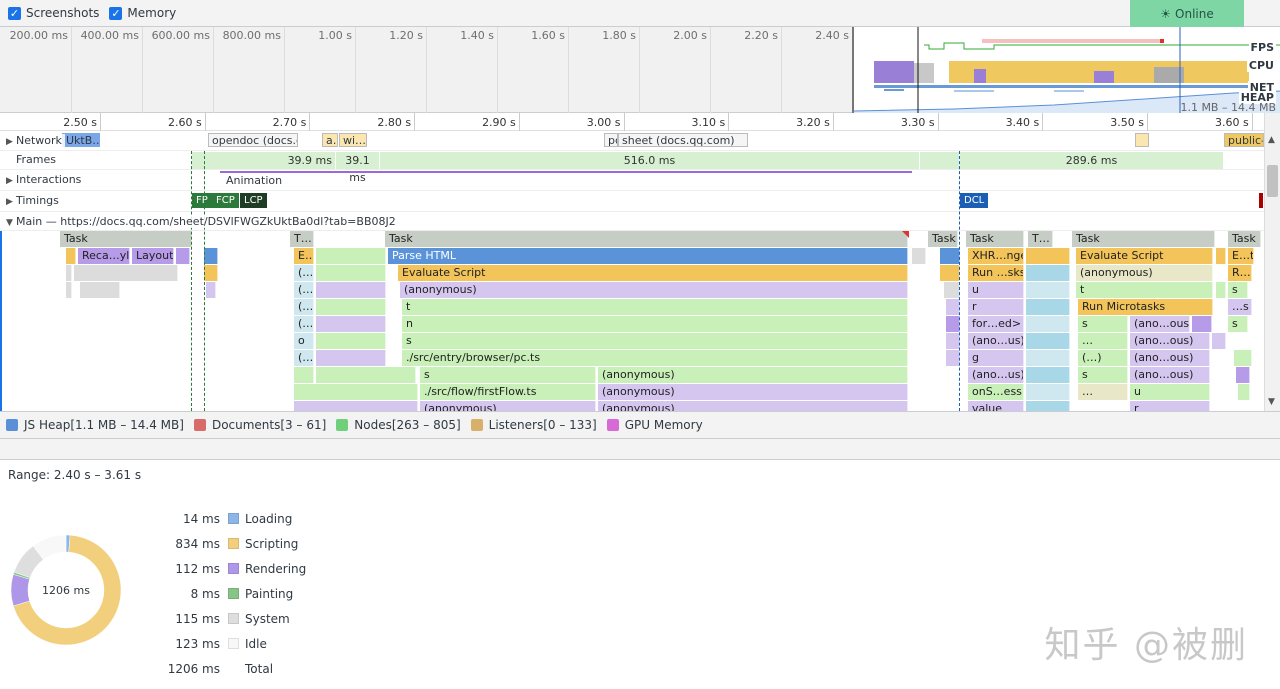  Describe the element at coordinates (996, 392) in the screenshot. I see `flame-event: onS…ess` at that location.